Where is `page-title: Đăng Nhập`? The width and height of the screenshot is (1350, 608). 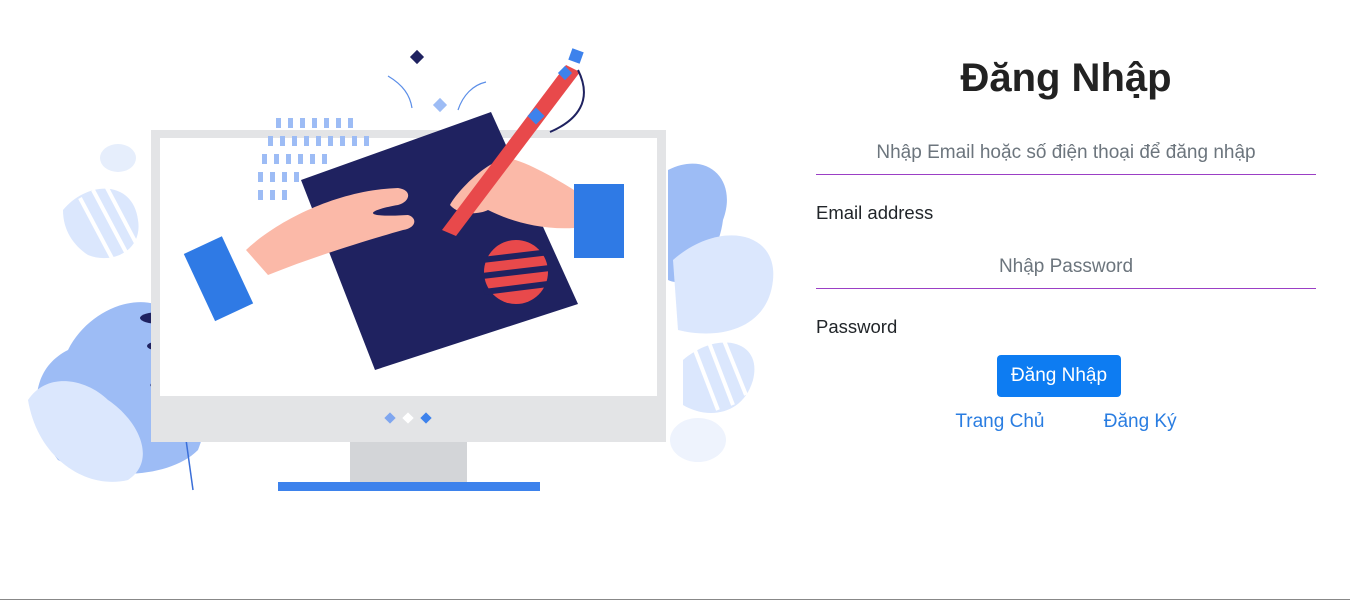
page-title: Đăng Nhập is located at coordinates (1066, 78).